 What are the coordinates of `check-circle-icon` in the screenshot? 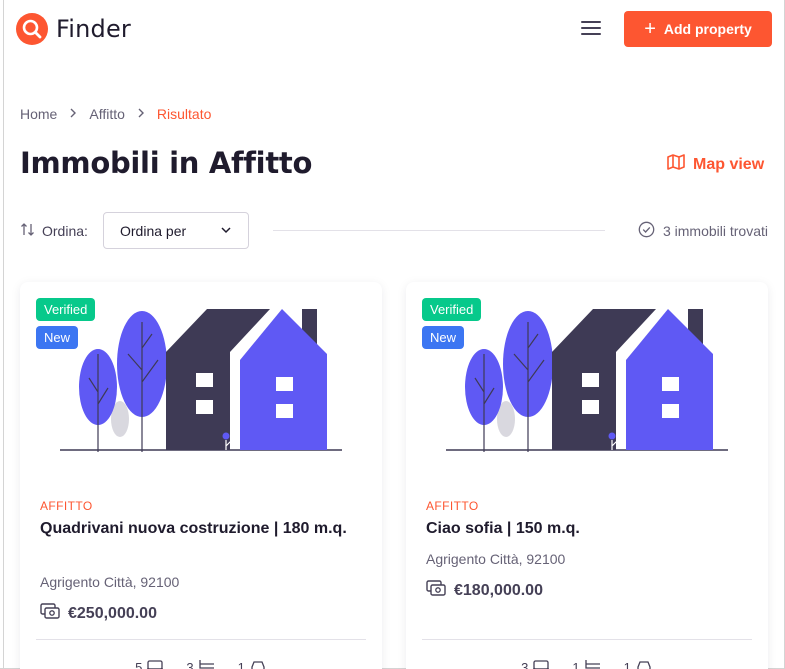 It's located at (646, 231).